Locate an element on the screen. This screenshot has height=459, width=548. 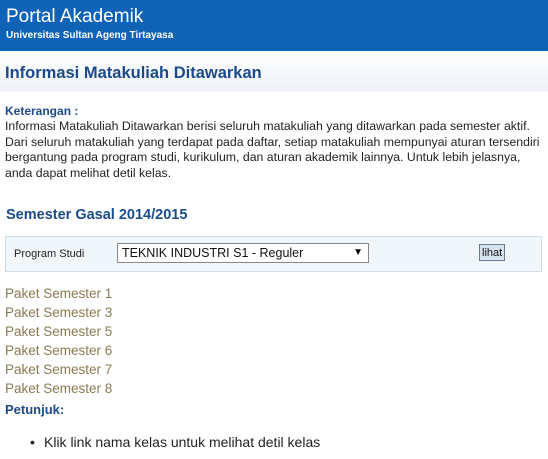
page-title: Informasi Matakuliah Ditawarkan is located at coordinates (133, 73).